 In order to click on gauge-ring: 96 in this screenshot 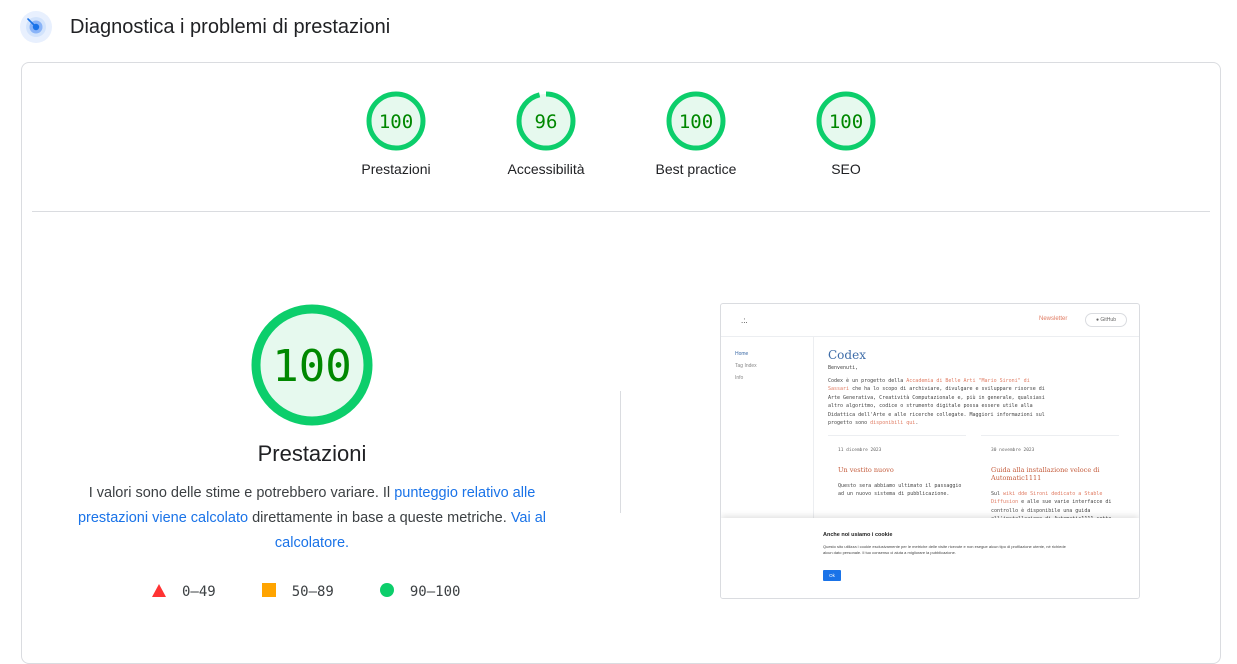, I will do `click(546, 121)`.